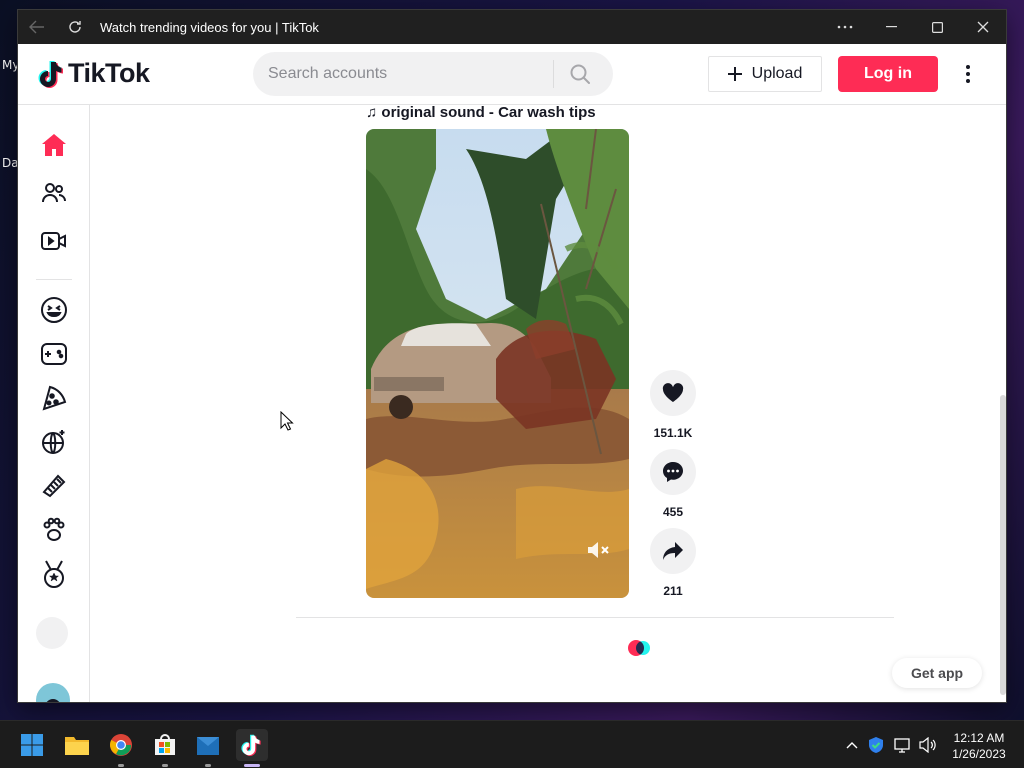  What do you see at coordinates (11, 65) in the screenshot?
I see `desktop-label-my: My` at bounding box center [11, 65].